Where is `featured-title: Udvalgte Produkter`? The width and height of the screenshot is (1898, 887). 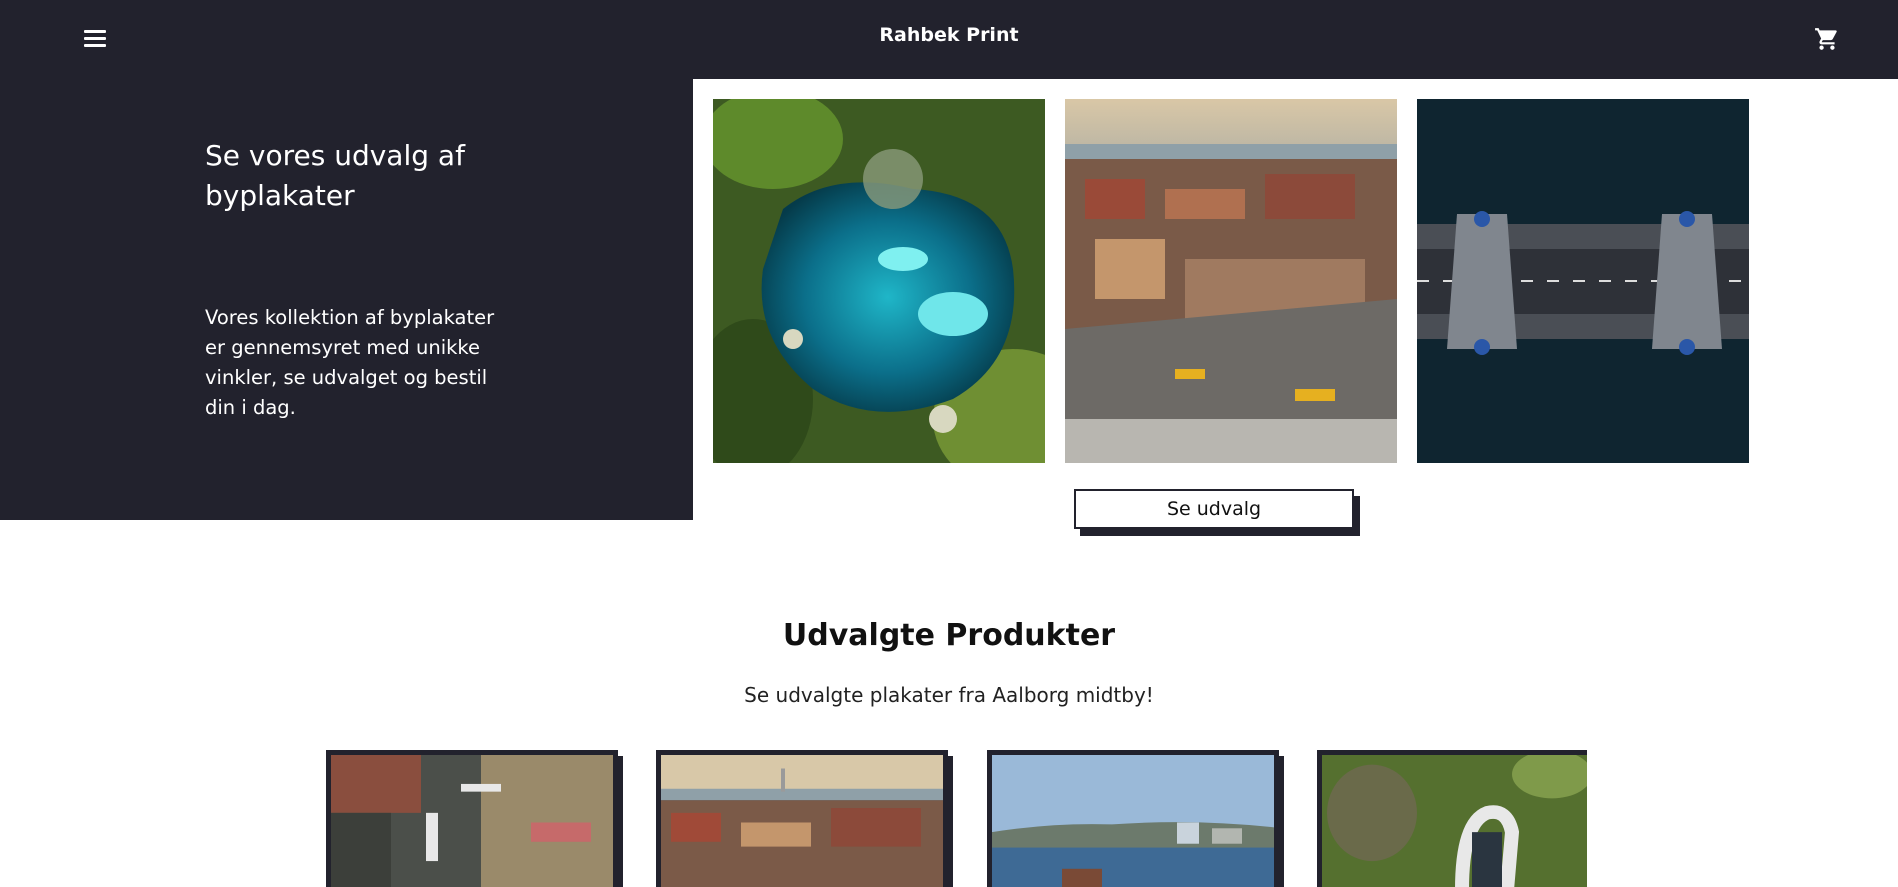
featured-title: Udvalgte Produkter is located at coordinates (949, 635).